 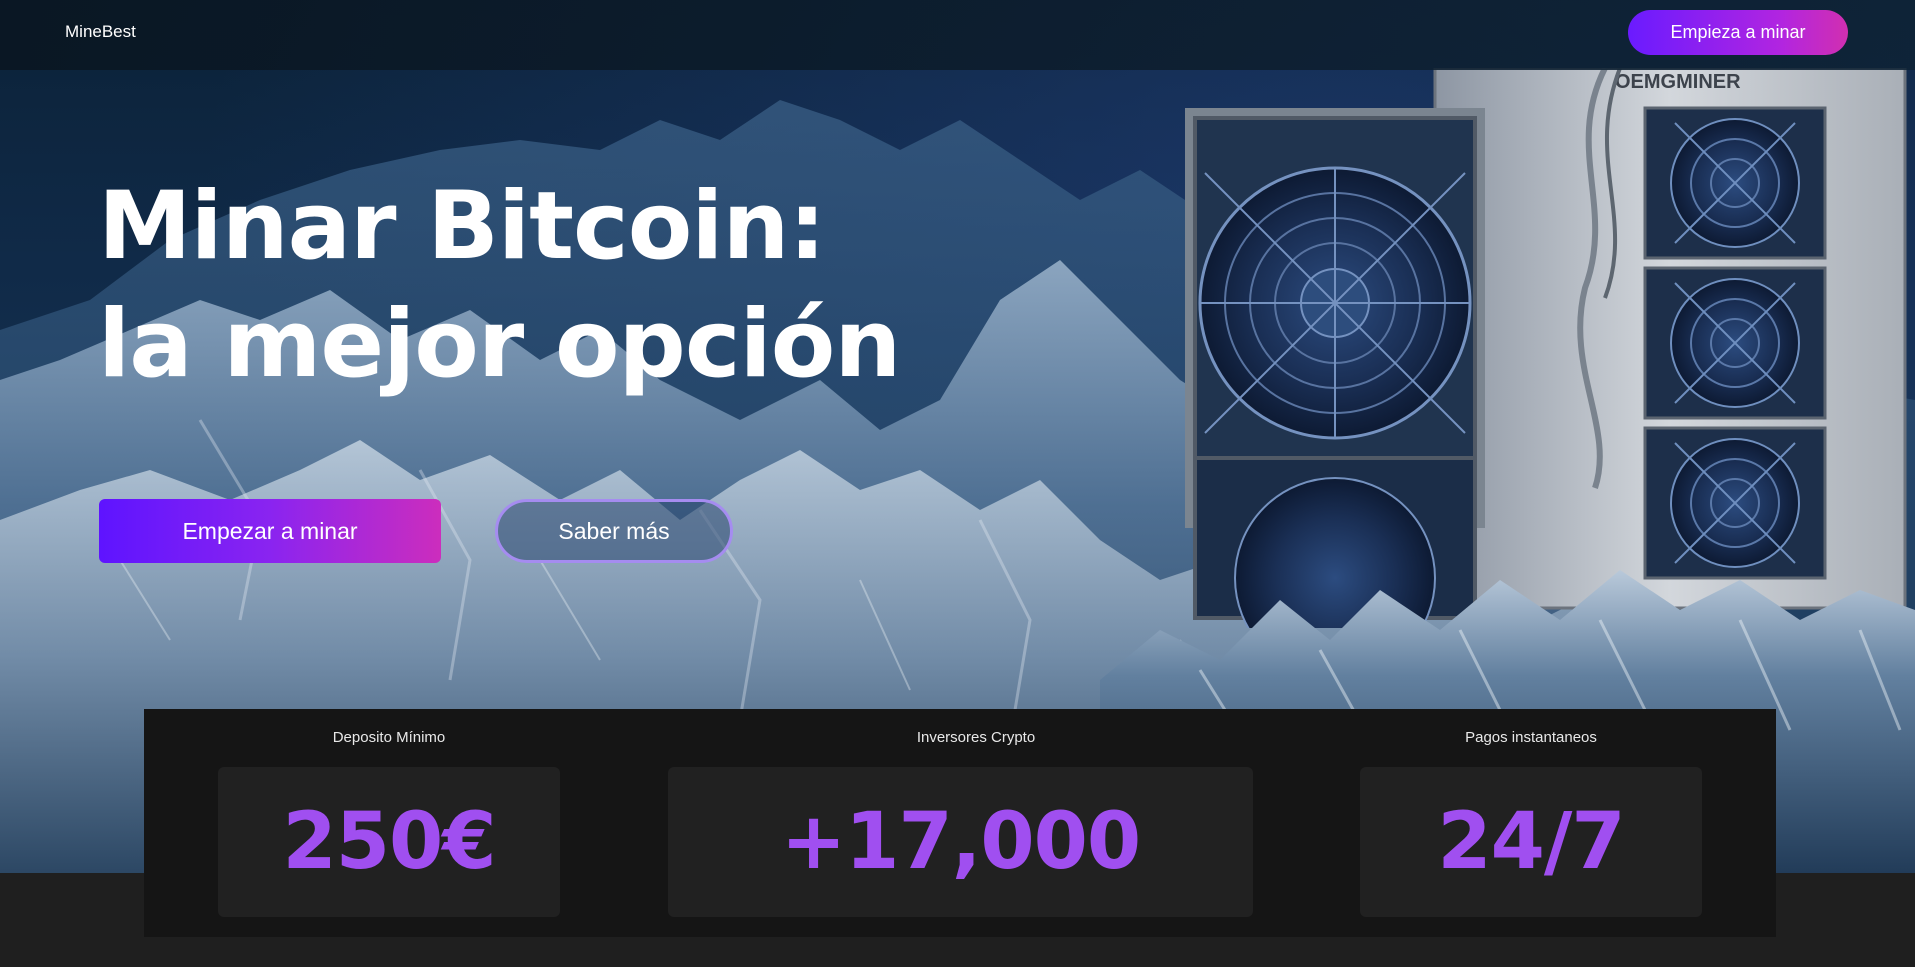 What do you see at coordinates (270, 531) in the screenshot?
I see `start-mining-button: Empezar a minar` at bounding box center [270, 531].